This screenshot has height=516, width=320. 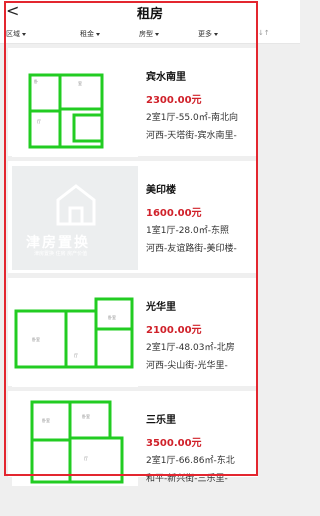 I want to click on listing-name: 宾水南里, so click(x=166, y=77).